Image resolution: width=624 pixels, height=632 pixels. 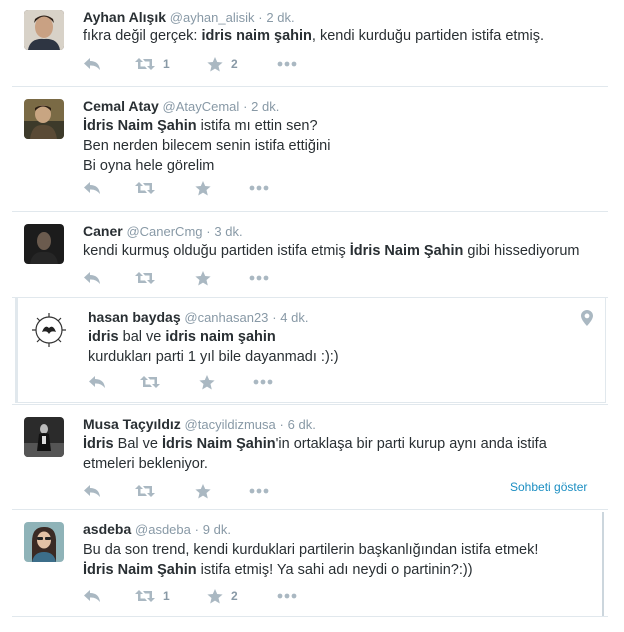 What do you see at coordinates (302, 424) in the screenshot?
I see `timestamp: 6 dk.` at bounding box center [302, 424].